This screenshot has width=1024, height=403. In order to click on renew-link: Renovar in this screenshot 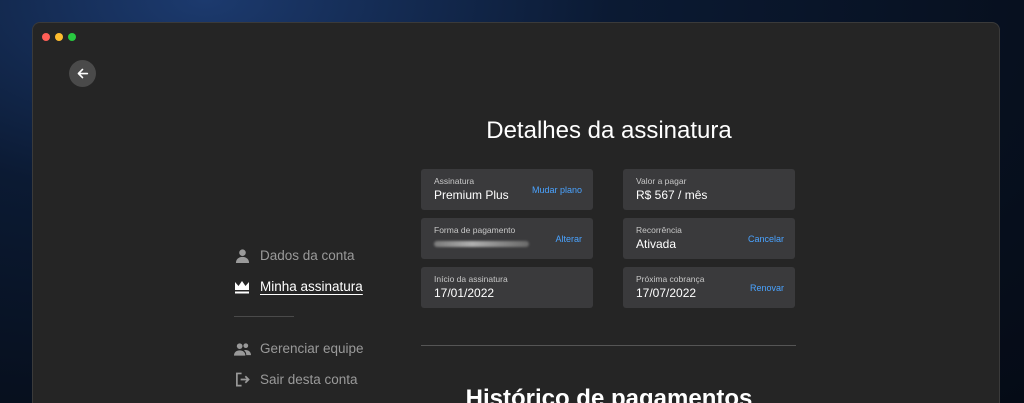, I will do `click(767, 288)`.